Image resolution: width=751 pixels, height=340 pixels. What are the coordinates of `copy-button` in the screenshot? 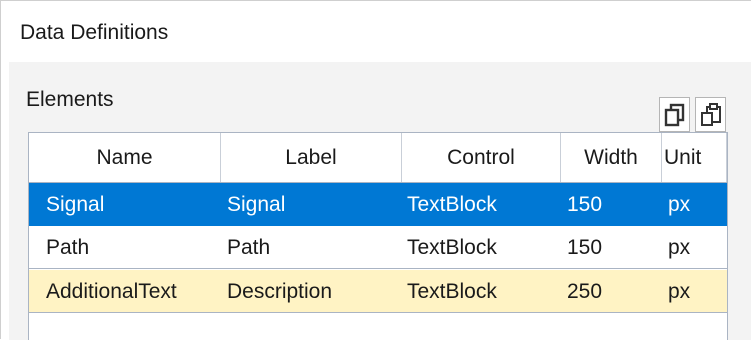 It's located at (674, 114).